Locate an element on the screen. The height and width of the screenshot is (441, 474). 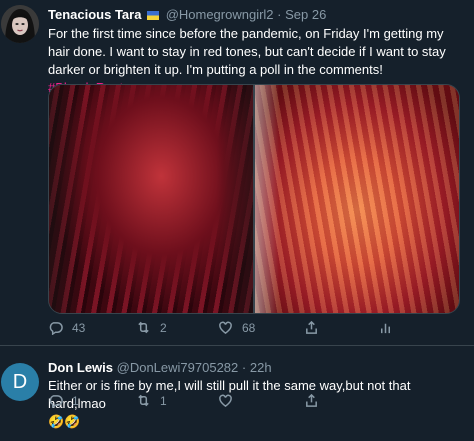
action-bar: 1 1 is located at coordinates (253, 402).